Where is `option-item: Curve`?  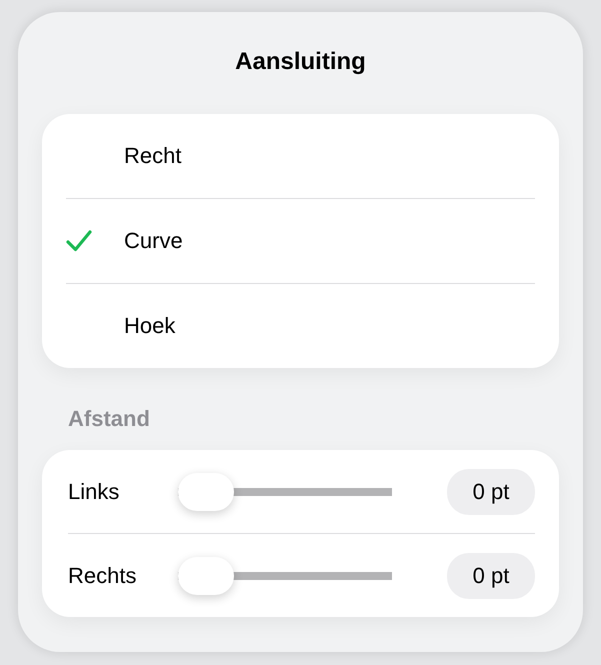 option-item: Curve is located at coordinates (300, 241).